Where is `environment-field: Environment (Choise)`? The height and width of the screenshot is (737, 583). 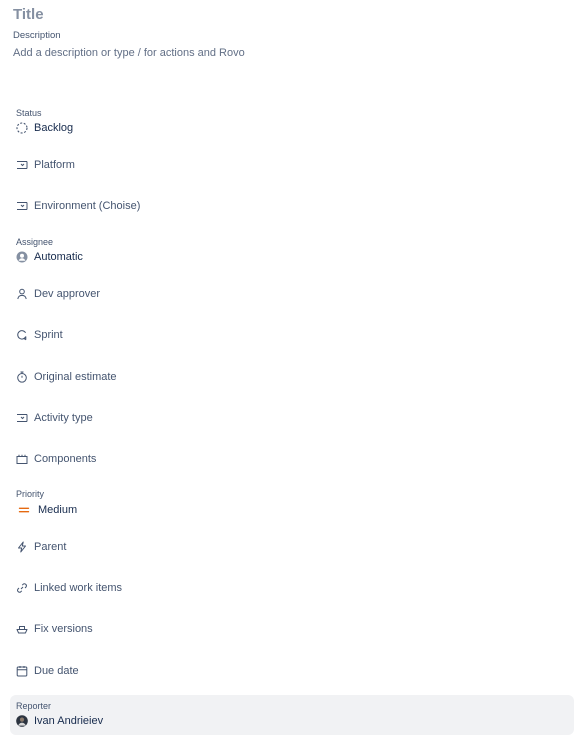 environment-field: Environment (Choise) is located at coordinates (294, 206).